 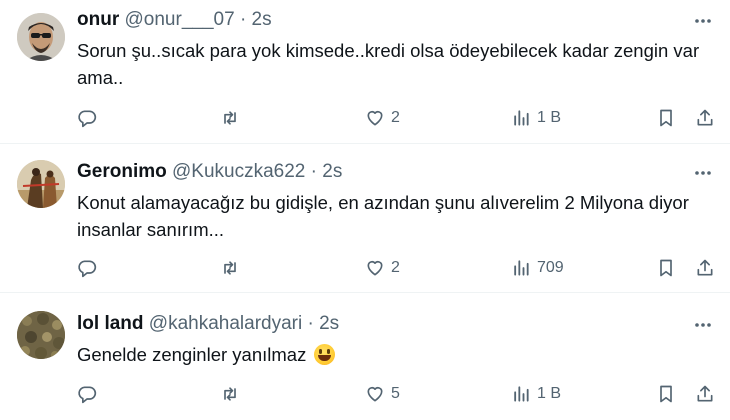 What do you see at coordinates (238, 171) in the screenshot?
I see `user-handle: @Kukuczka622` at bounding box center [238, 171].